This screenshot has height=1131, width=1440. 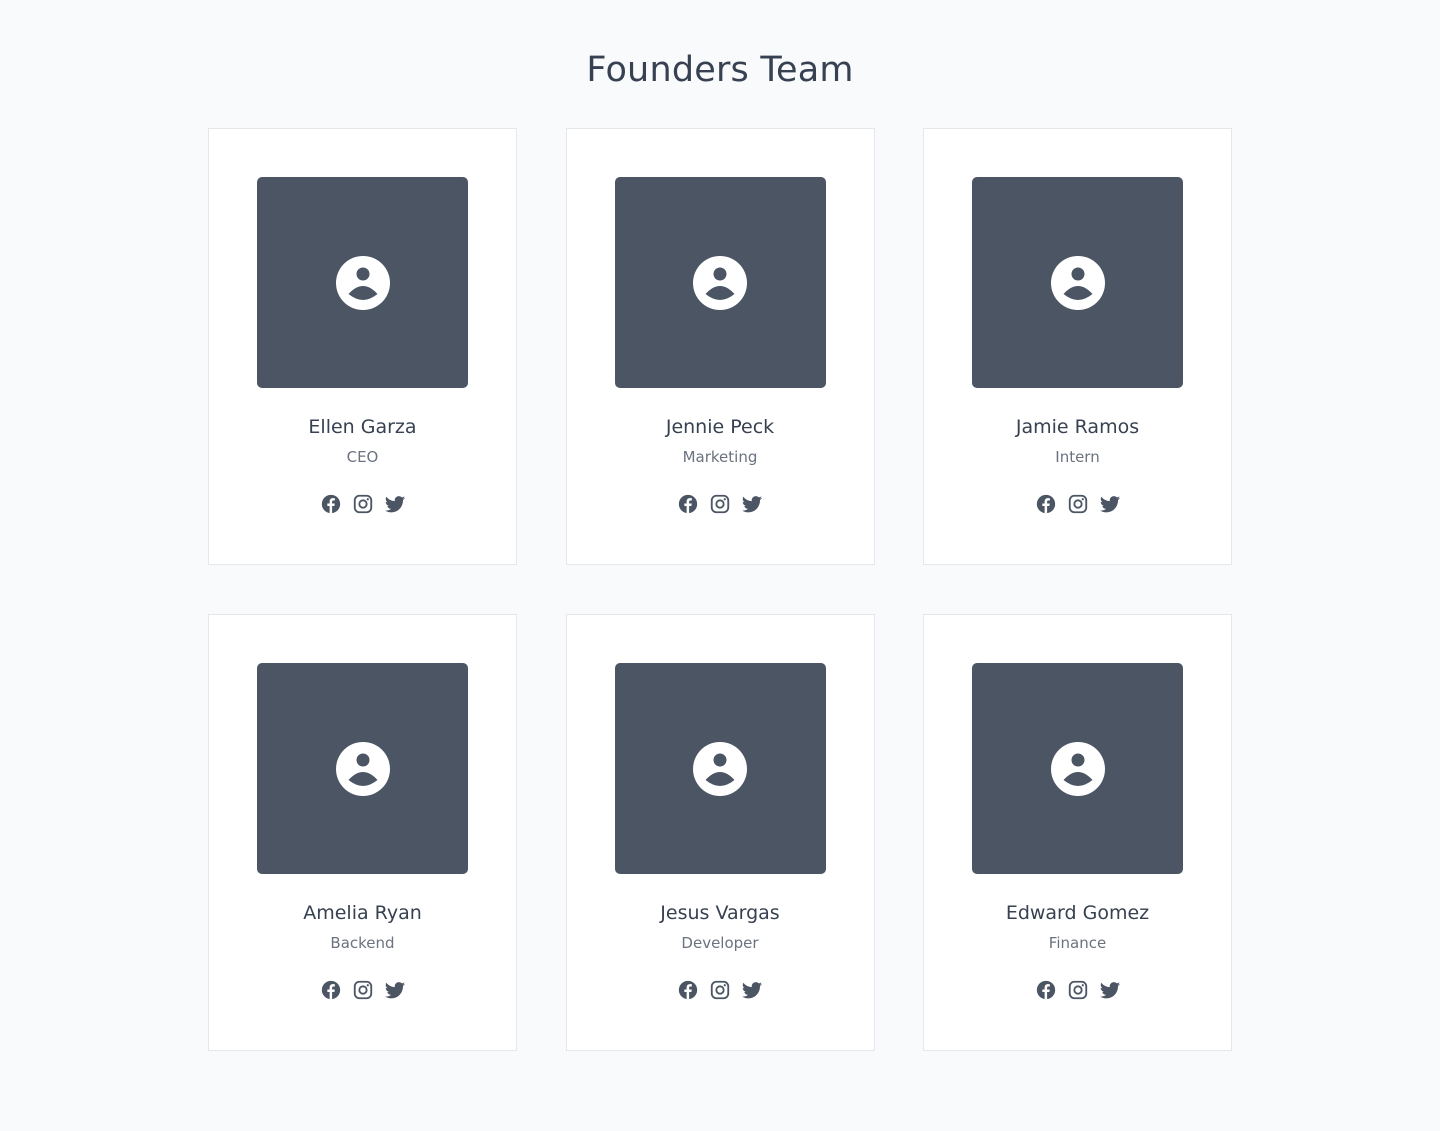 I want to click on member-name: Amelia Ryan, so click(x=362, y=913).